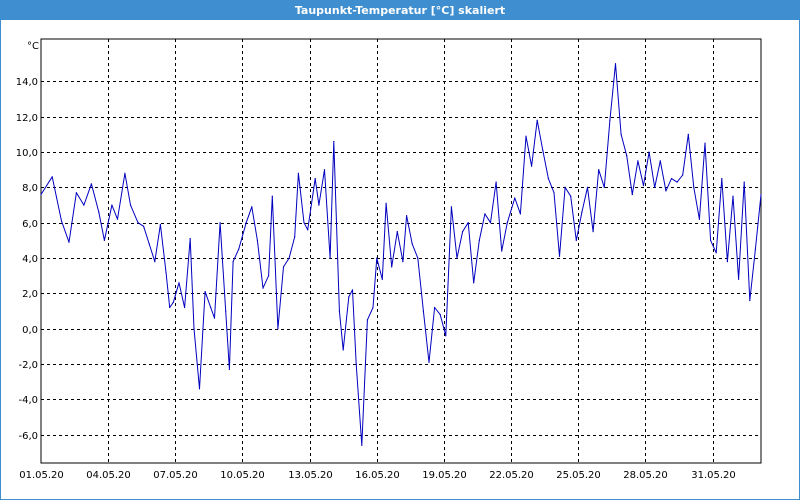 The height and width of the screenshot is (500, 800). I want to click on x-tick-label: 04.05.20, so click(108, 475).